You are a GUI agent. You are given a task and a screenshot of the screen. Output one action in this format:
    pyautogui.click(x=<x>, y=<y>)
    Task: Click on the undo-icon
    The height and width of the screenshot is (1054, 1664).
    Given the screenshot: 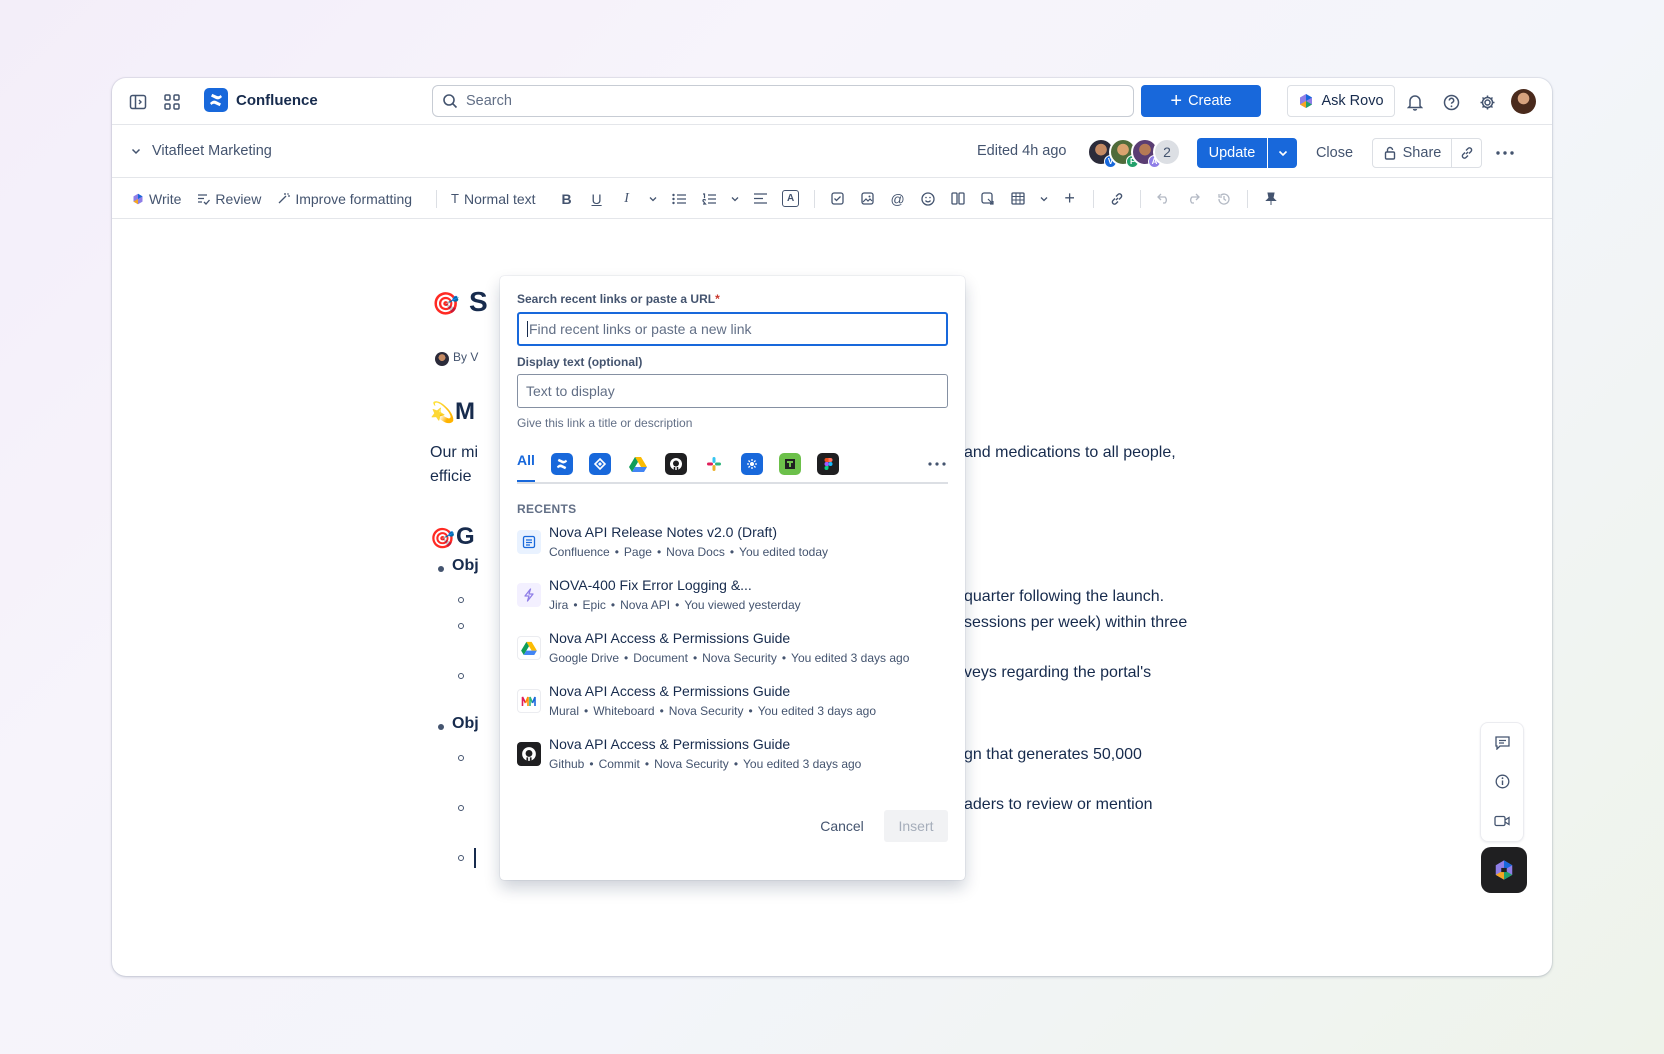 What is the action you would take?
    pyautogui.click(x=1164, y=199)
    